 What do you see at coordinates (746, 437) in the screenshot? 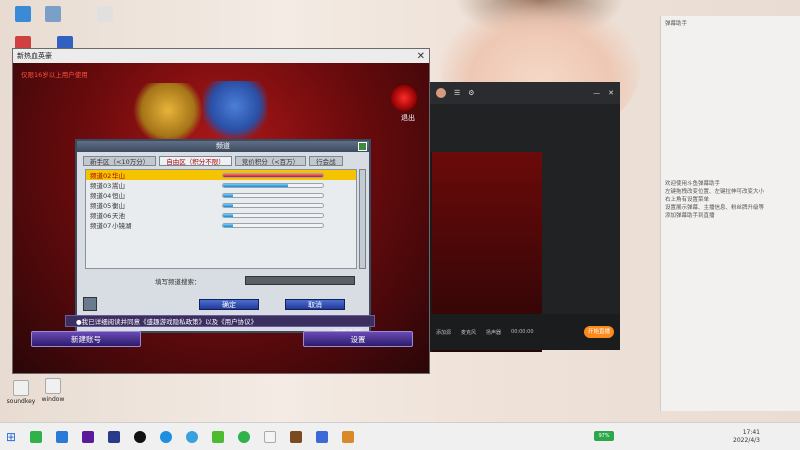
I see `clock: 17:41 2022/4/3` at bounding box center [746, 437].